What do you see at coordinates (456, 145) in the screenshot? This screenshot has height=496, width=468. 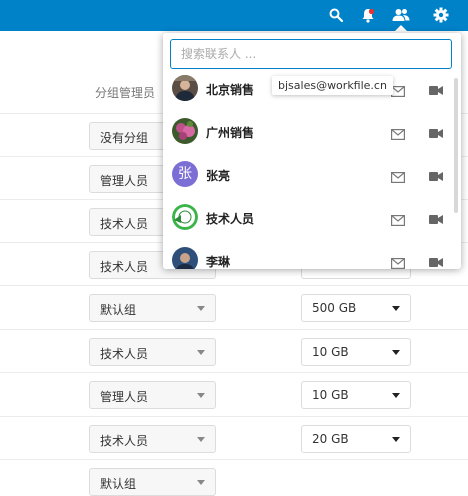 I see `popup-scrollbar` at bounding box center [456, 145].